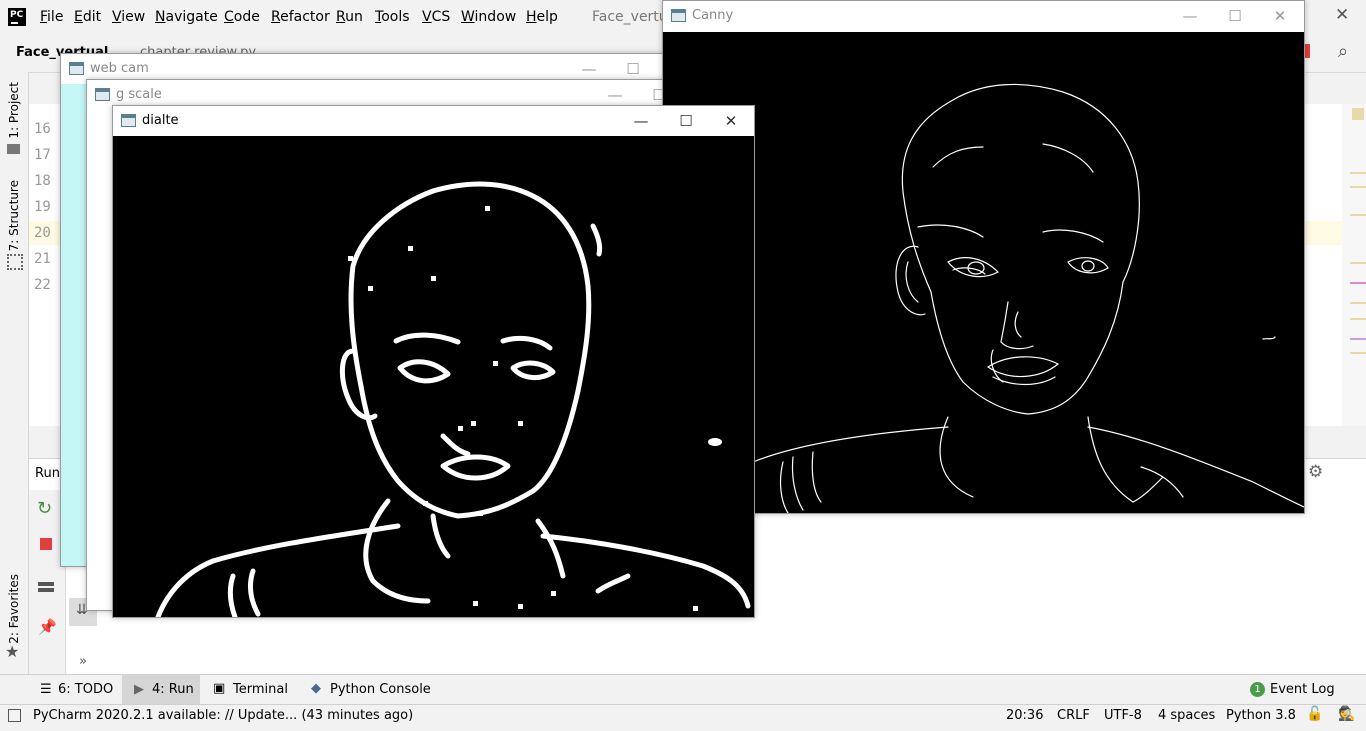 The image size is (1366, 731). What do you see at coordinates (17, 17) in the screenshot?
I see `pycharm-logo-icon: PC` at bounding box center [17, 17].